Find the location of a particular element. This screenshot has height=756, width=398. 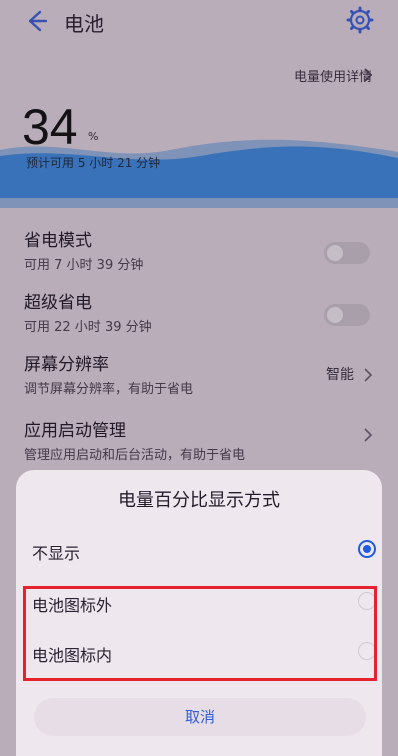

annotation-highlight-box is located at coordinates (200, 633).